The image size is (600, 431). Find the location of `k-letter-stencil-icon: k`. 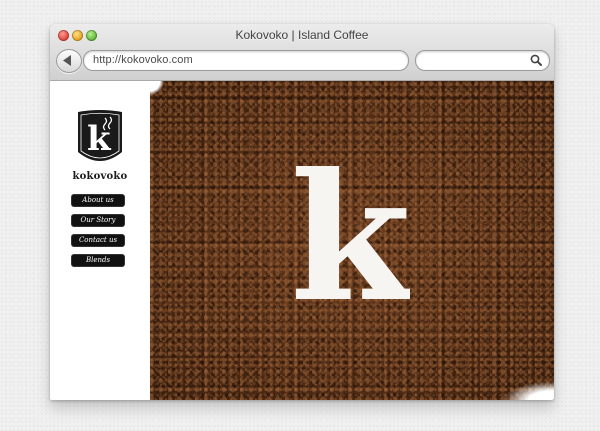

k-letter-stencil-icon: k is located at coordinates (350, 226).